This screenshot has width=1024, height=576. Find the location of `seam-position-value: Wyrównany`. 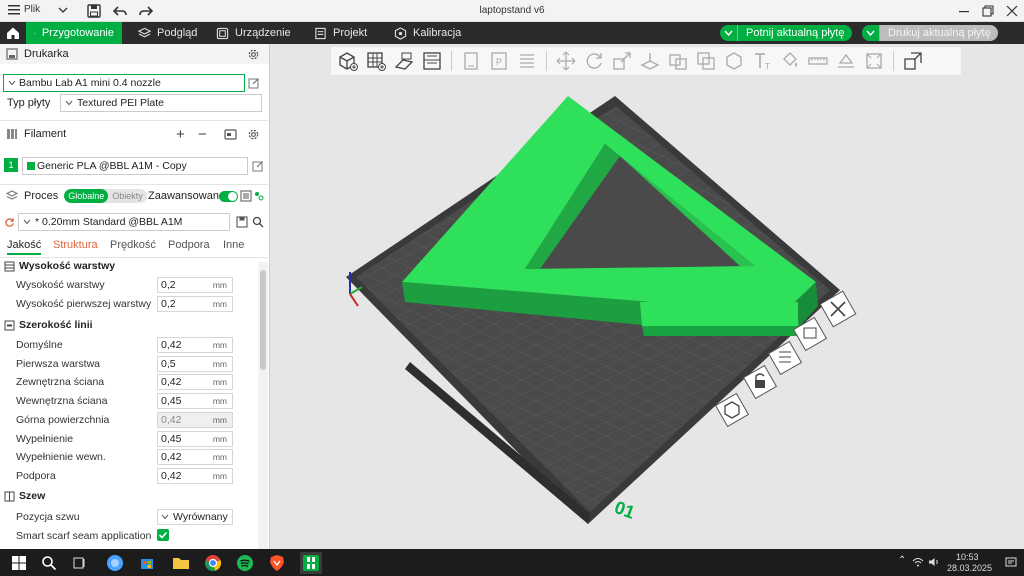

seam-position-value: Wyrównany is located at coordinates (200, 517).